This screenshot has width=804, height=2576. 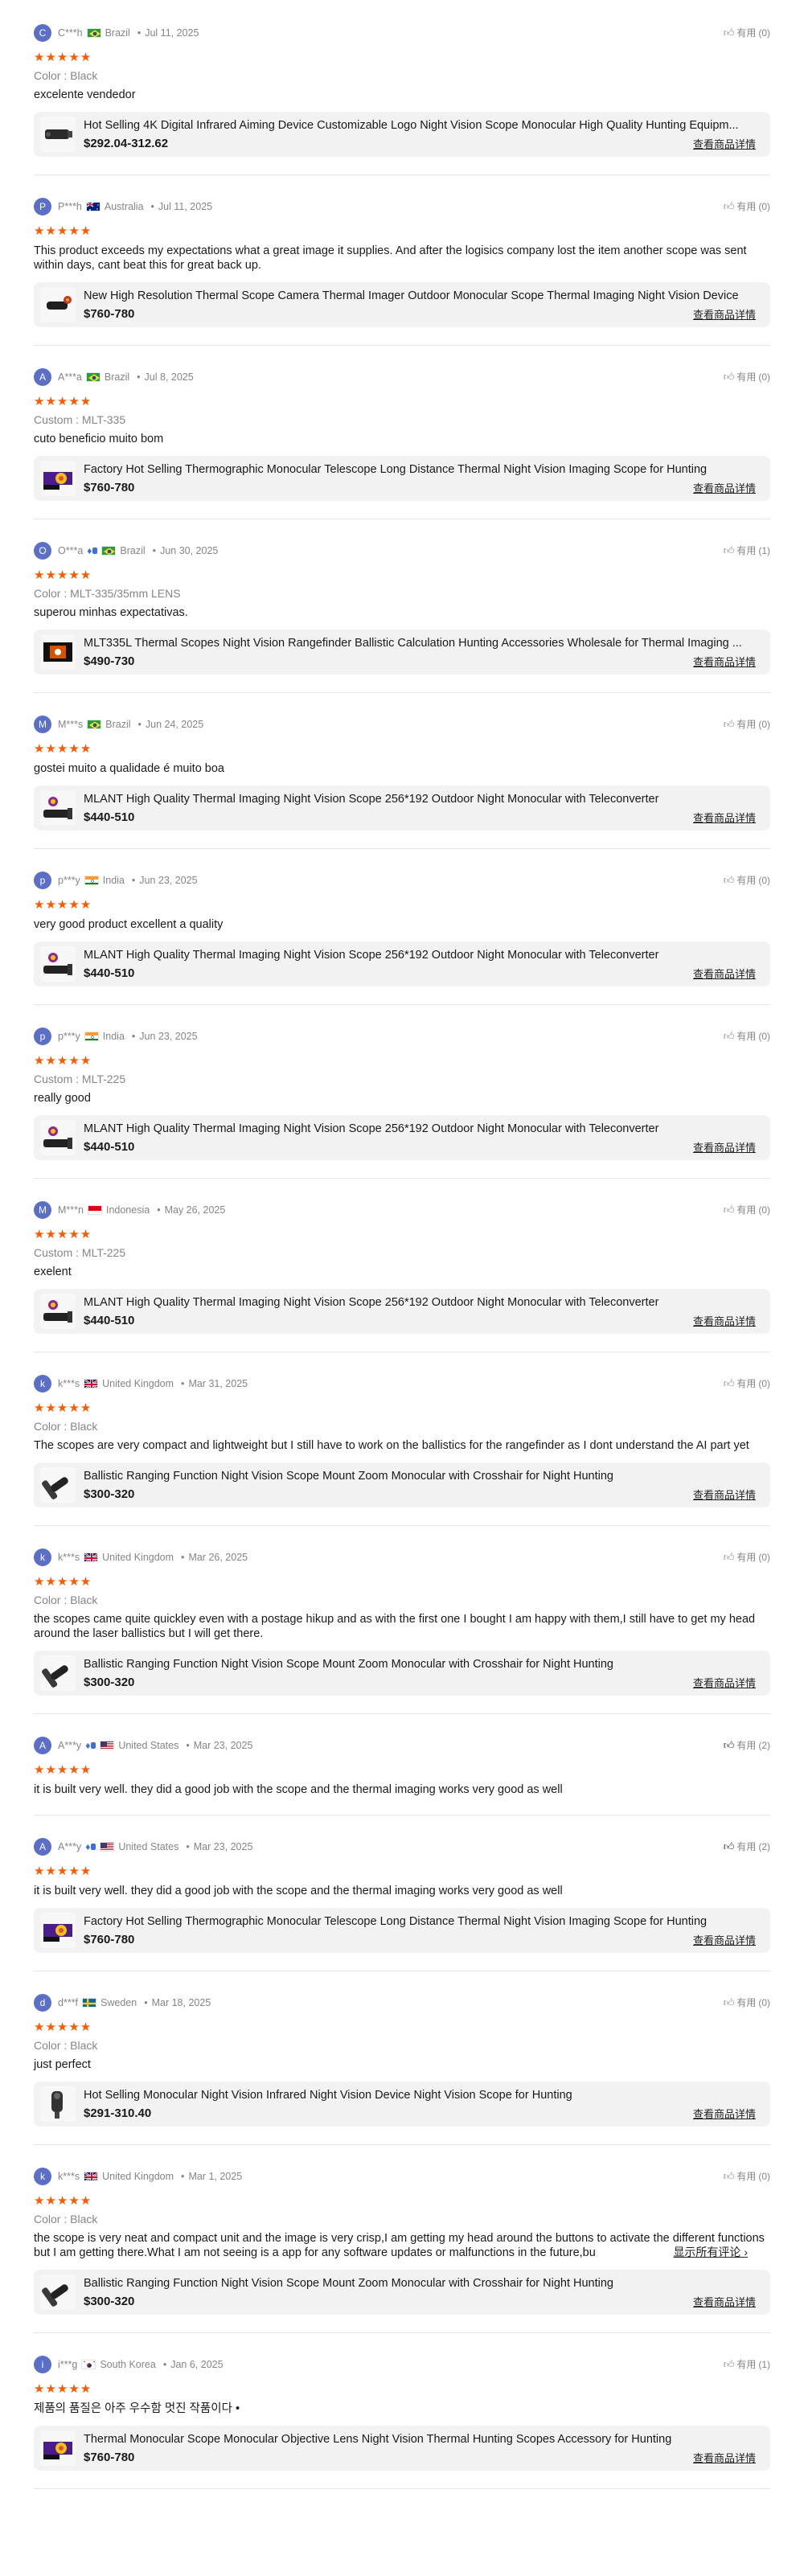 I want to click on reviewer-name: d***f, so click(x=68, y=2002).